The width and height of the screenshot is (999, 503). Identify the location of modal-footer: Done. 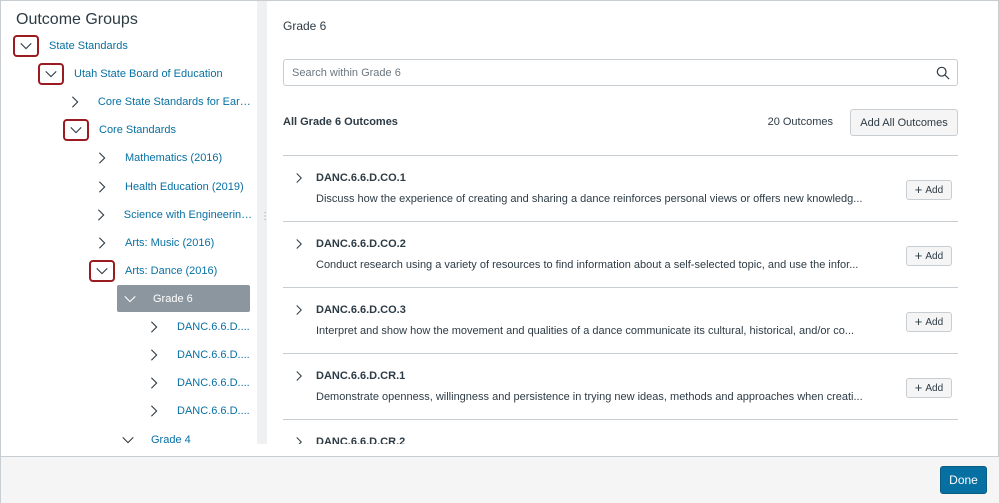
(500, 479).